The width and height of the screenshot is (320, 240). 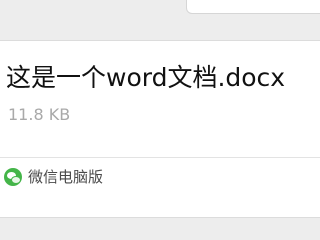 What do you see at coordinates (253, 7) in the screenshot?
I see `previous-message-bubble` at bounding box center [253, 7].